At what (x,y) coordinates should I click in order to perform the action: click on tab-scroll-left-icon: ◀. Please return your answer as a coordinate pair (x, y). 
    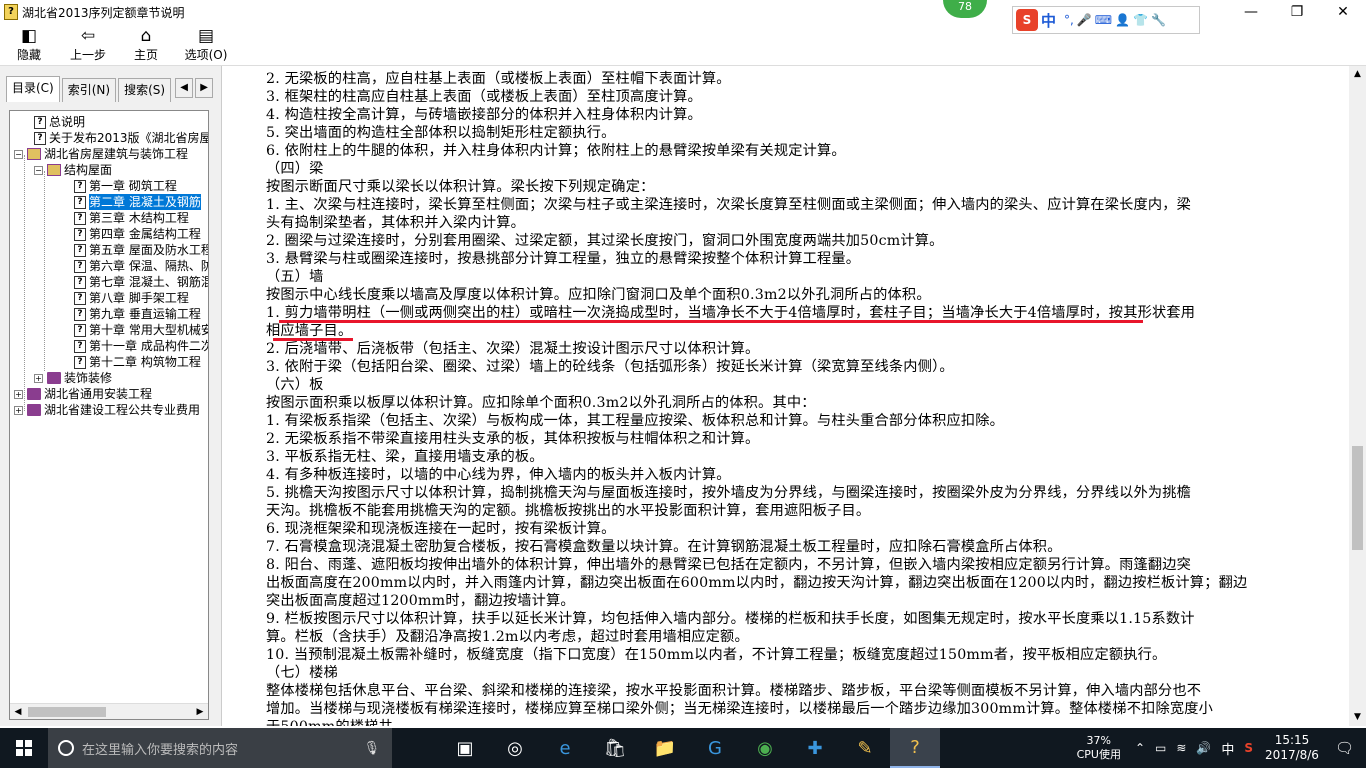
    Looking at the image, I should click on (184, 88).